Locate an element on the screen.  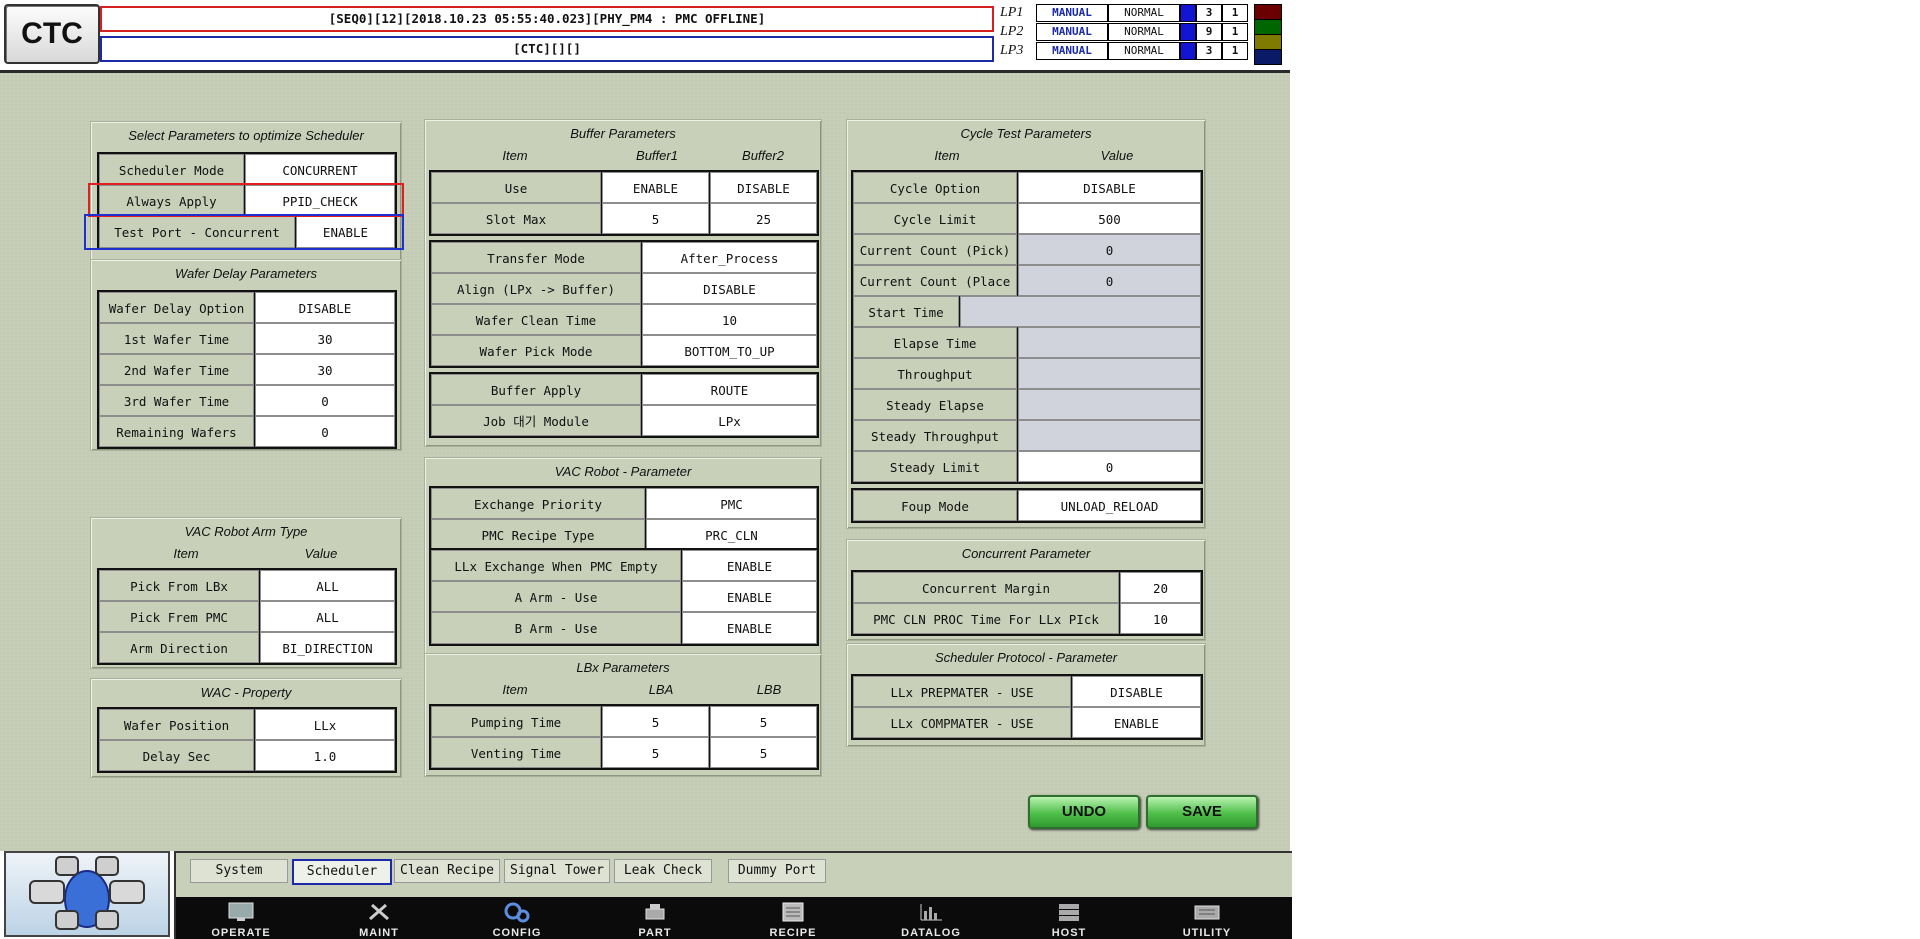
align-value: DISABLE is located at coordinates (729, 288).